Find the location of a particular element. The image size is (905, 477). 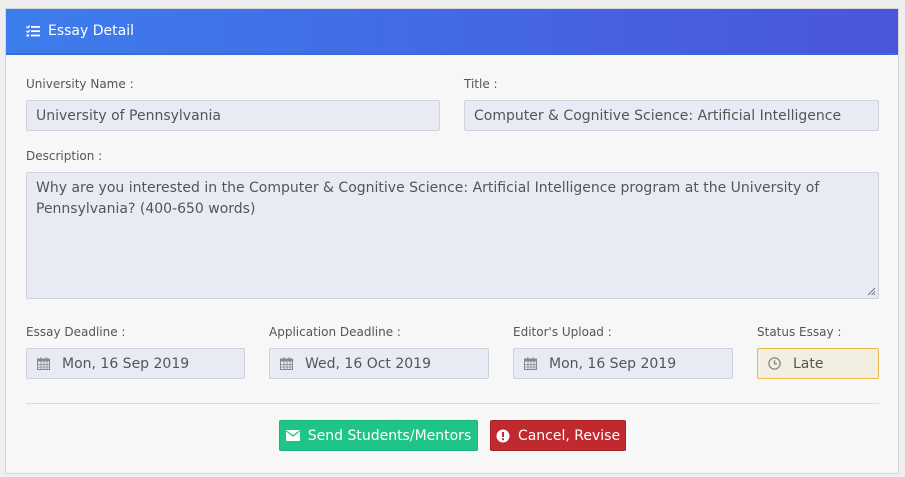

card-title: Essay Detail is located at coordinates (91, 31).